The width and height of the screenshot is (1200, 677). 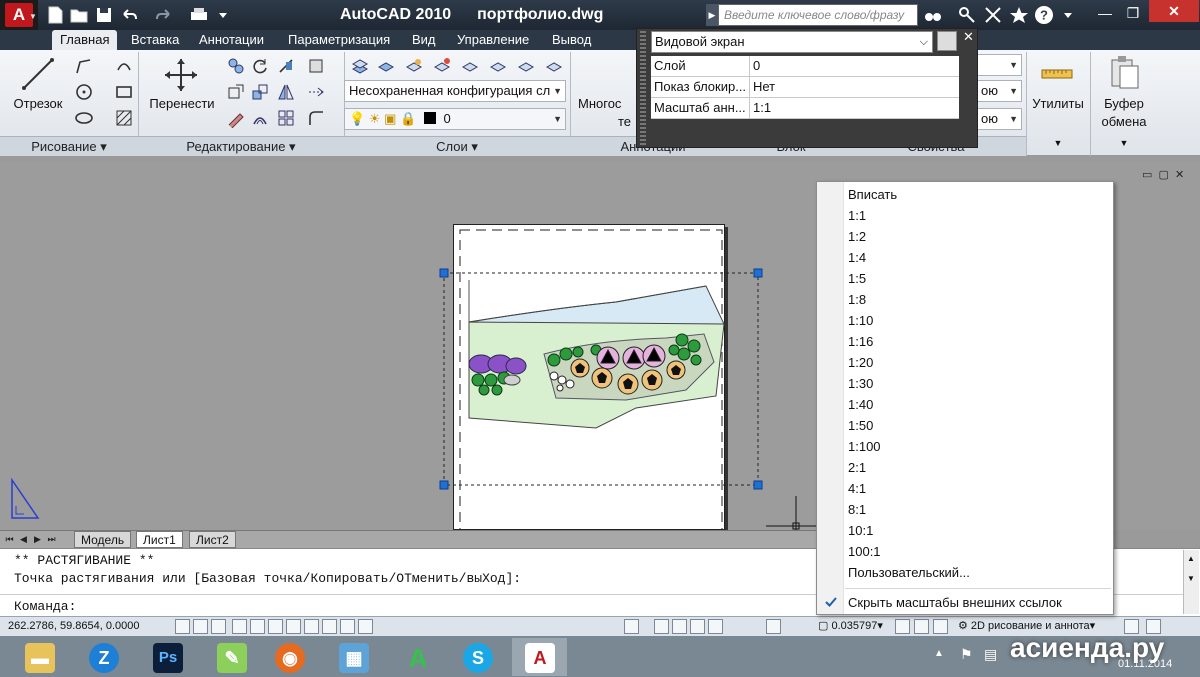 I want to click on object-type-select: Видовой экран ⌵, so click(x=792, y=42).